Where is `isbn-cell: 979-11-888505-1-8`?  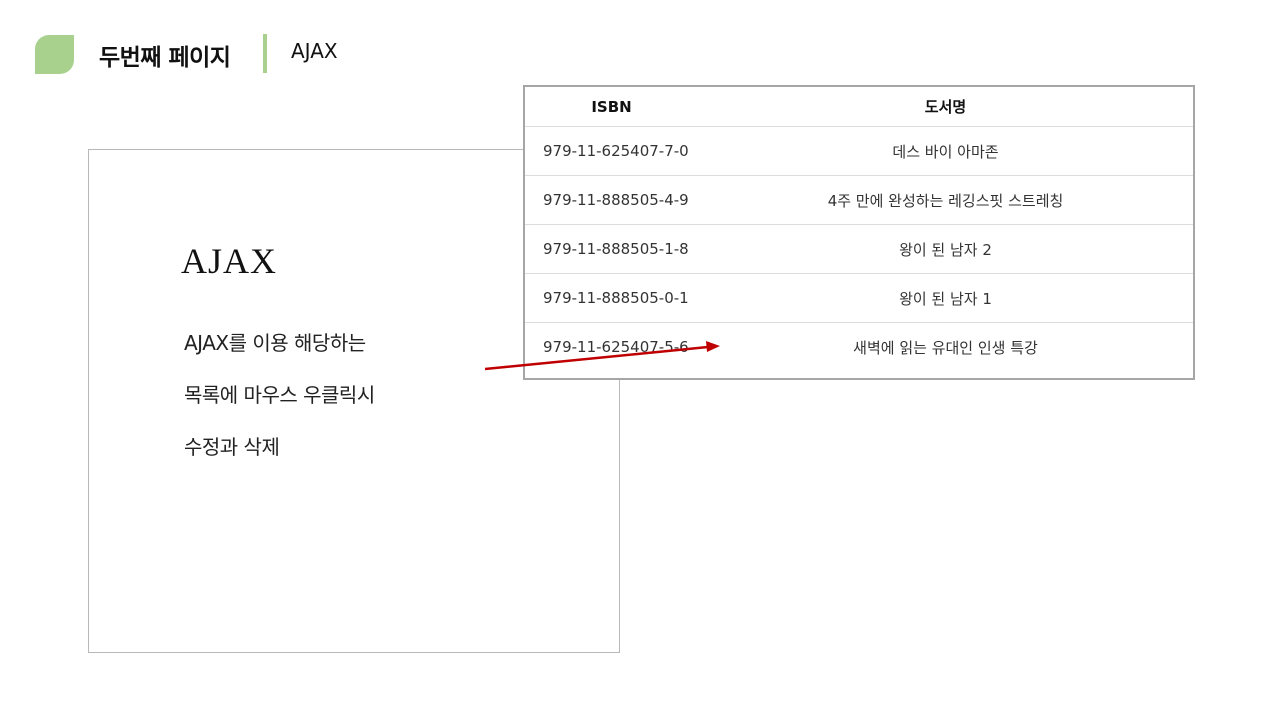 isbn-cell: 979-11-888505-1-8 is located at coordinates (611, 249).